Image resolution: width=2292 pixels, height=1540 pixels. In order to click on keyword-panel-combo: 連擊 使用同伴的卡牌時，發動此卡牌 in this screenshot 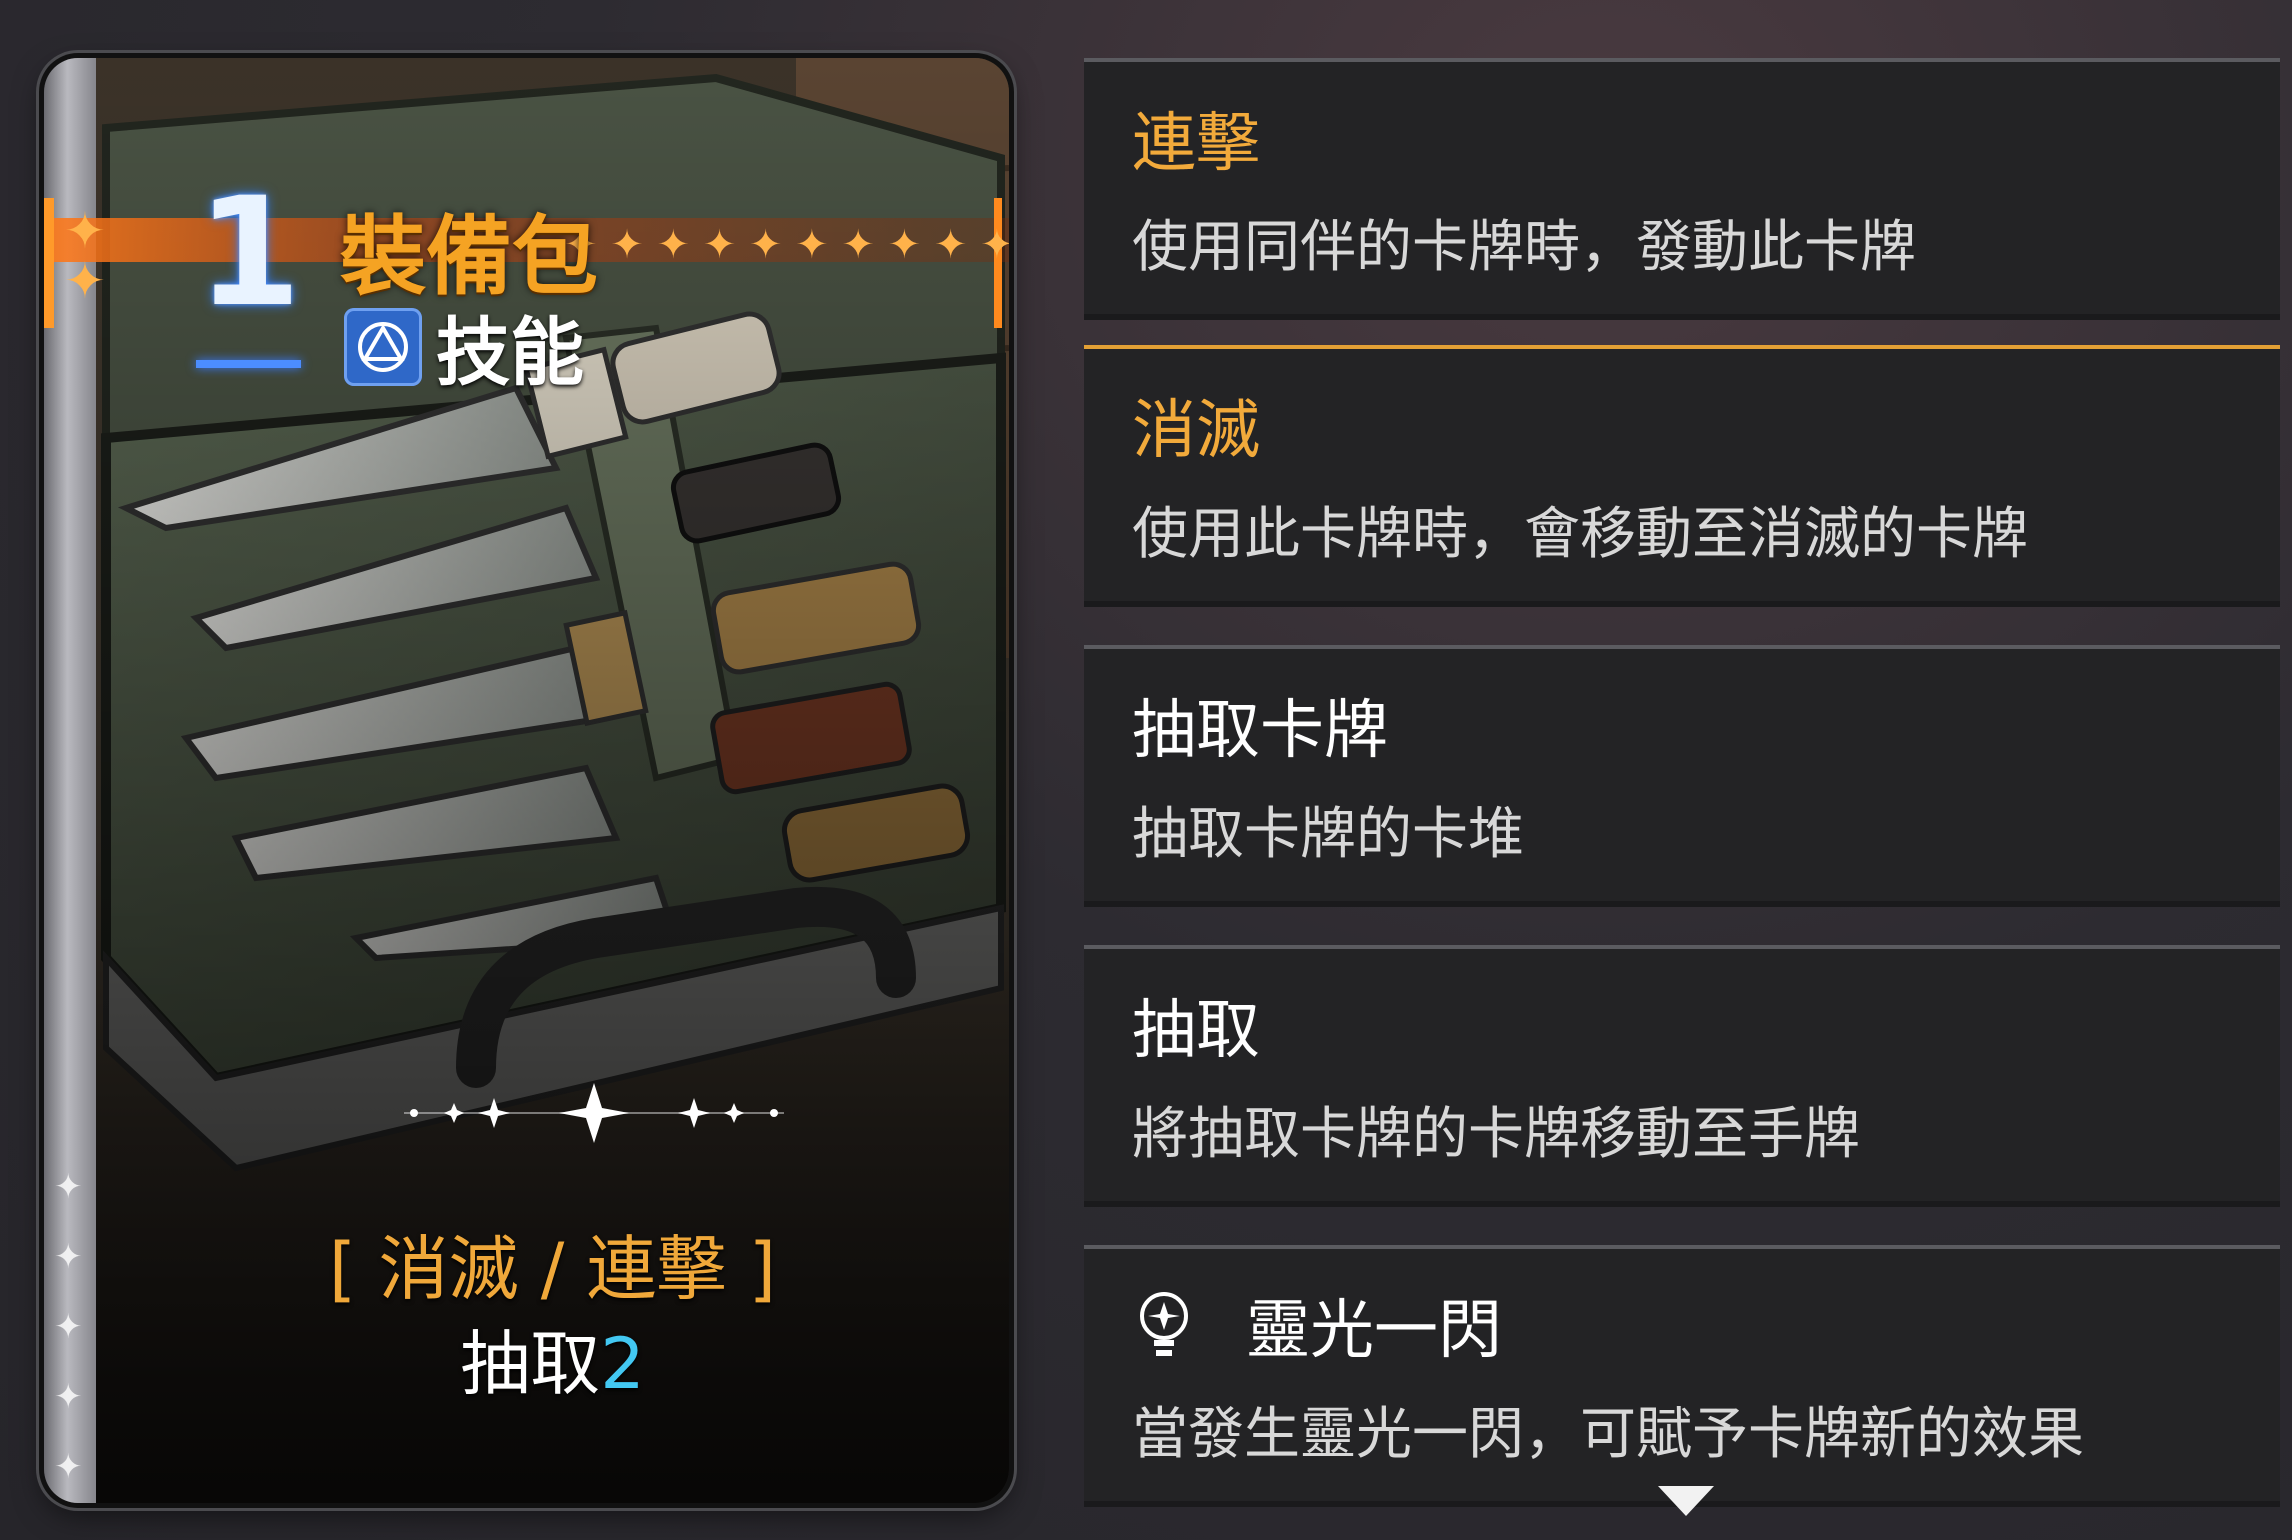, I will do `click(1682, 186)`.